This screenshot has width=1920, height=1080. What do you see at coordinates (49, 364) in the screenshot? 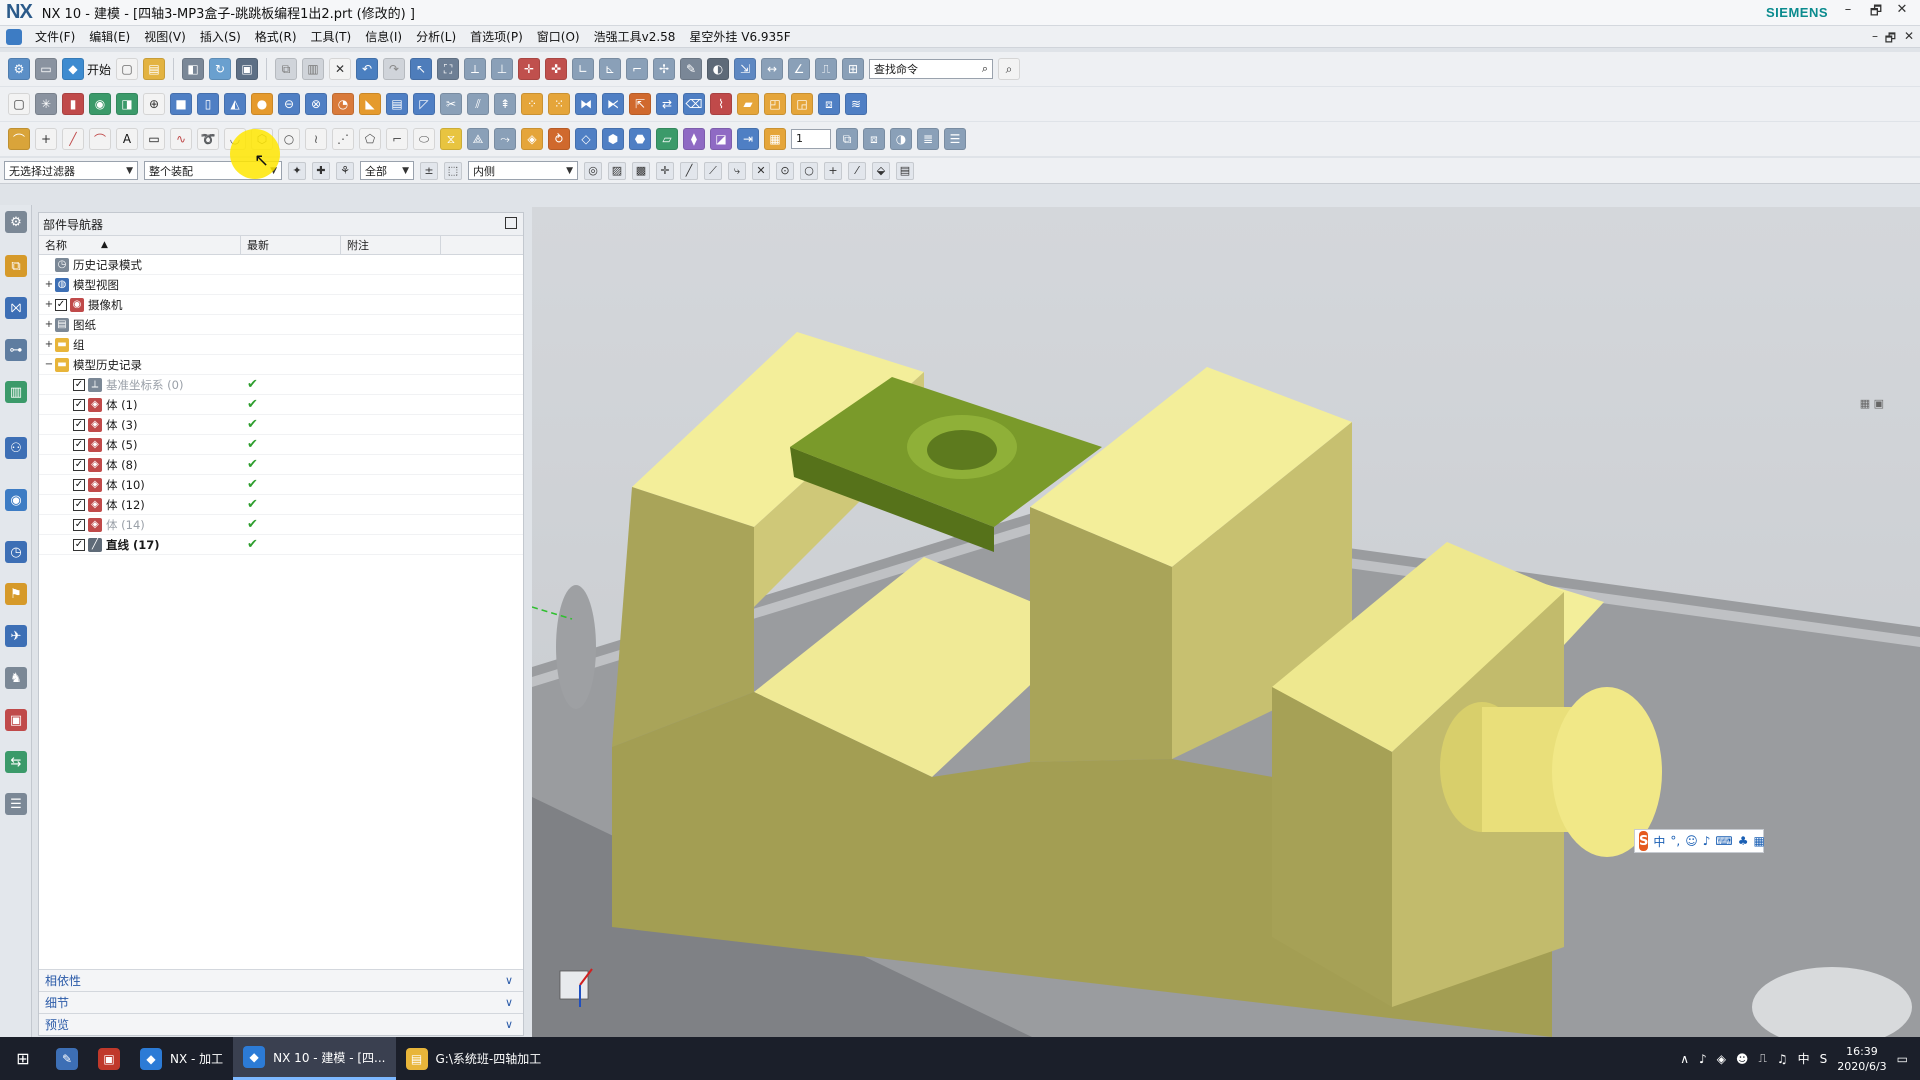
I see `tree-expander-icon: −` at bounding box center [49, 364].